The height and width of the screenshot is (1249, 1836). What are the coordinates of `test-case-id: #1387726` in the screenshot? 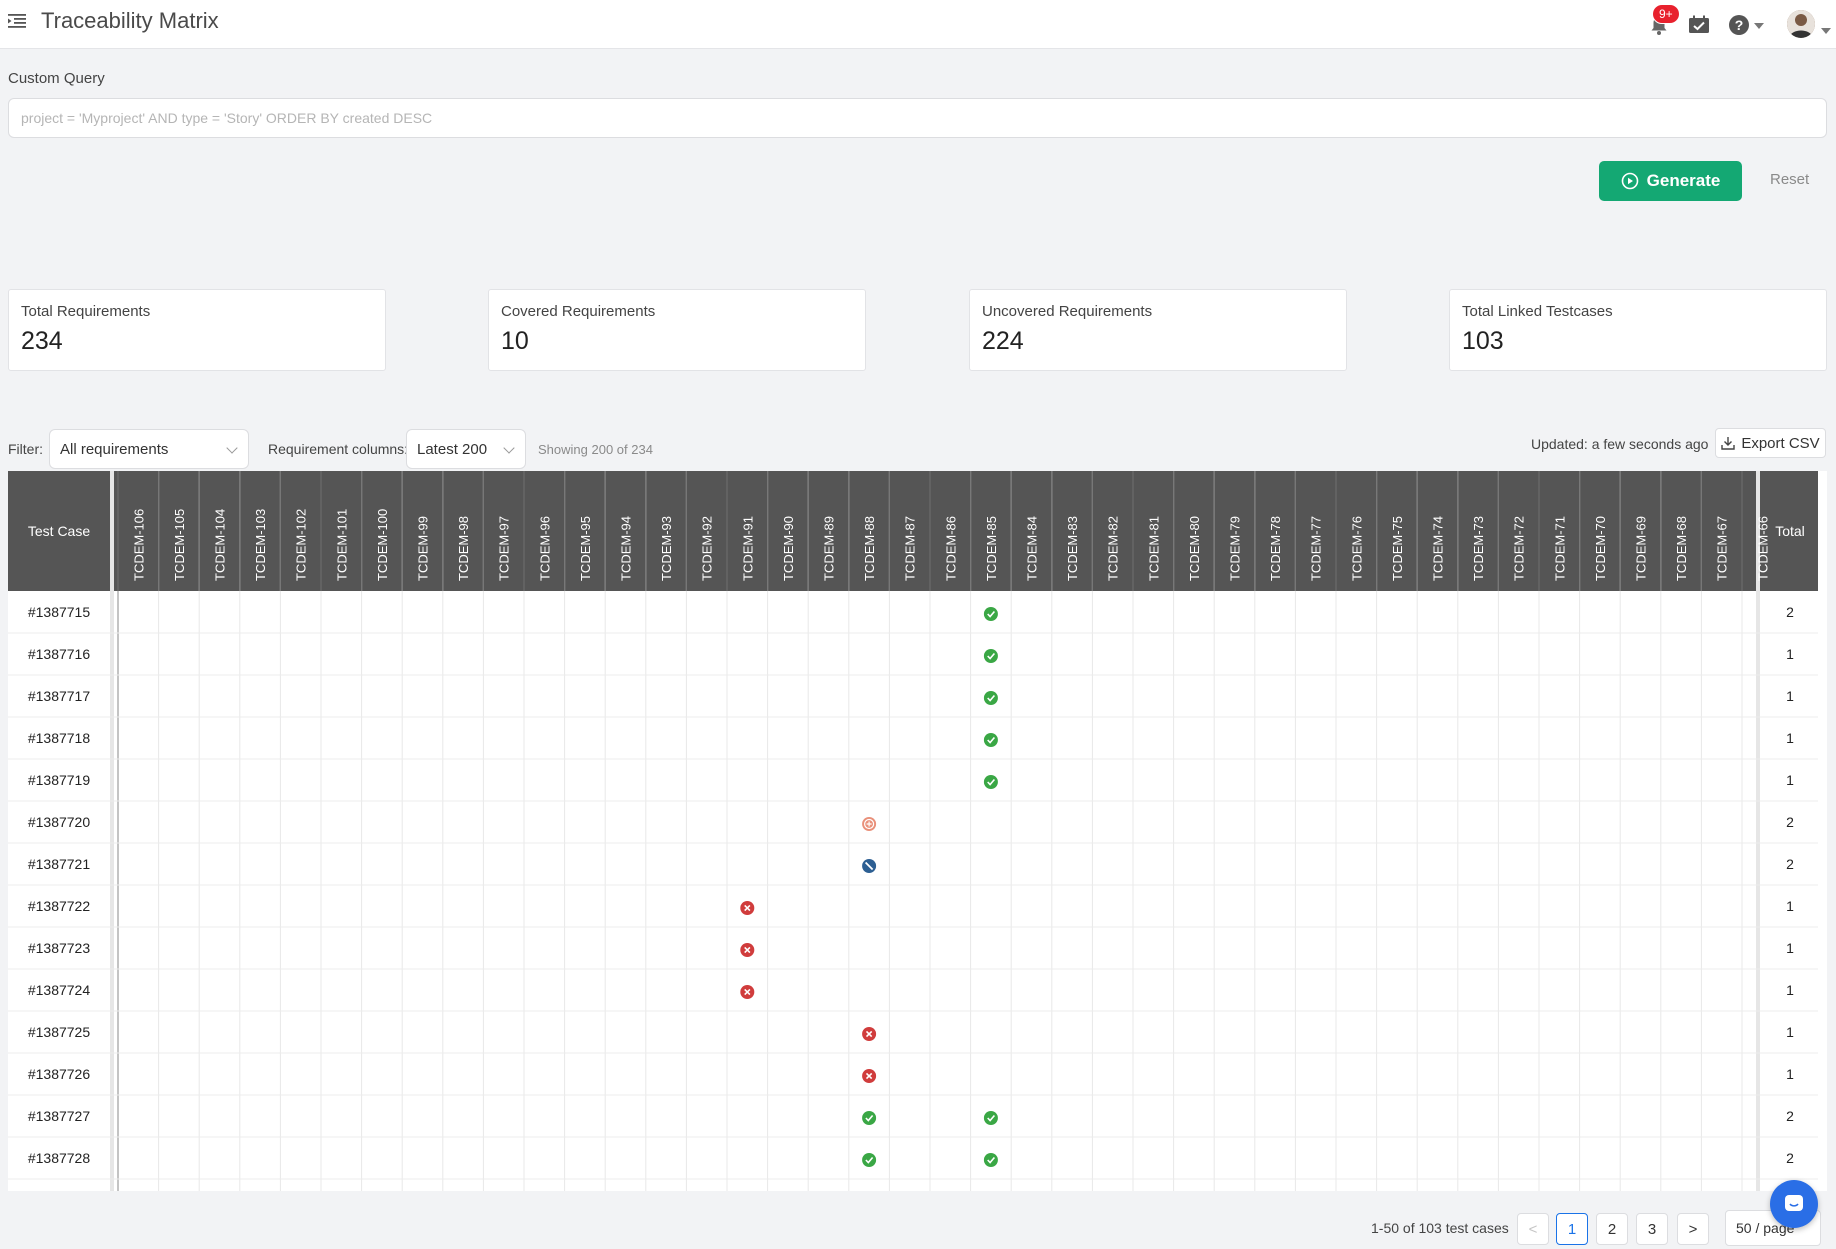 It's located at (59, 1074).